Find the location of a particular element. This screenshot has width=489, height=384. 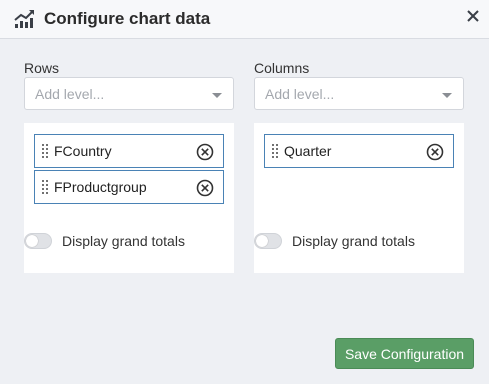

columns-grand-totals-toggle is located at coordinates (268, 241).